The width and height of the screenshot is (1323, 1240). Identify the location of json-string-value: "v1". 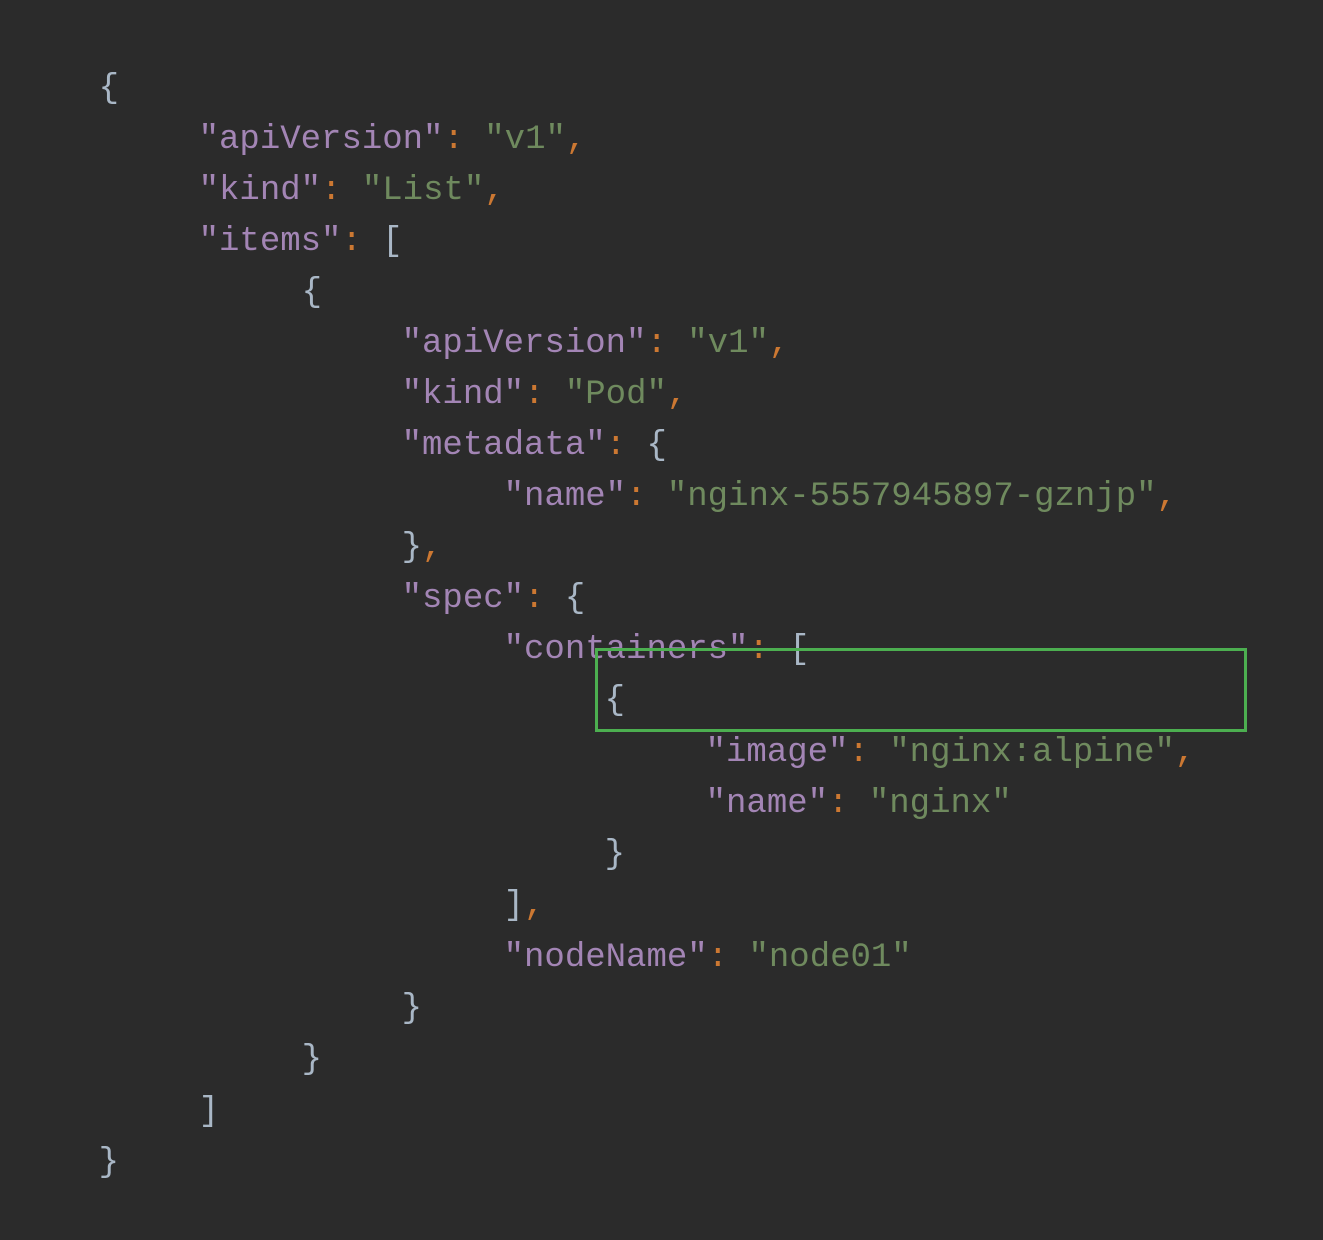
(728, 344).